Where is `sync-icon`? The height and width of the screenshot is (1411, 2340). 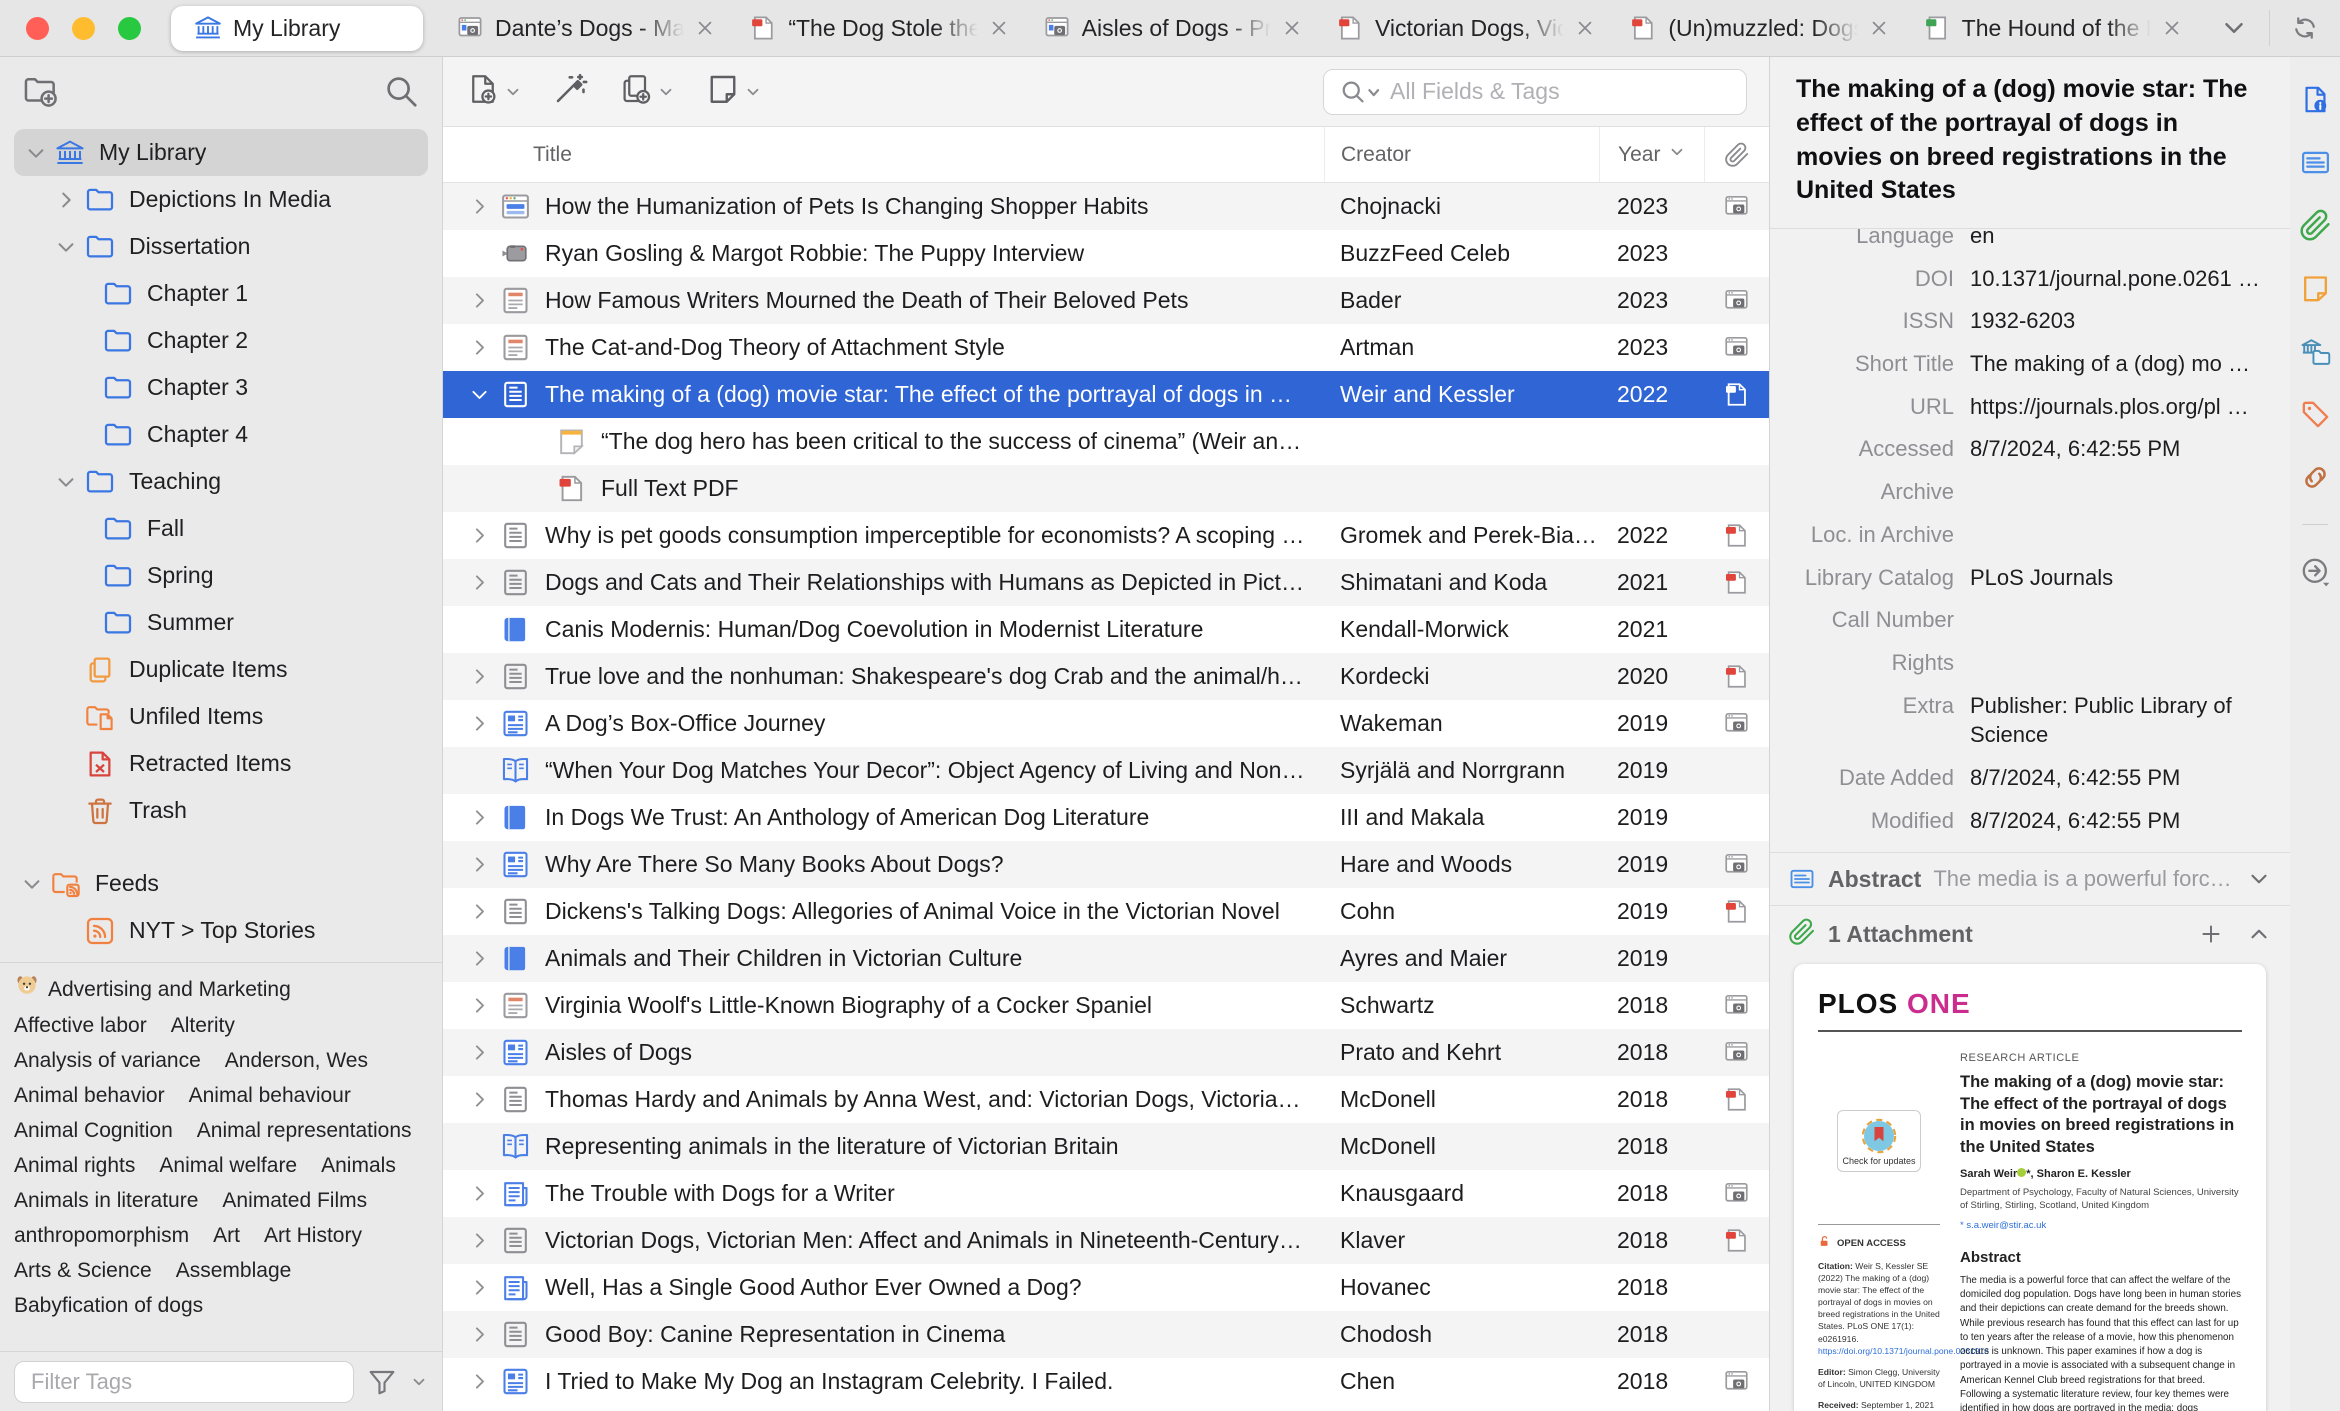
sync-icon is located at coordinates (2304, 28).